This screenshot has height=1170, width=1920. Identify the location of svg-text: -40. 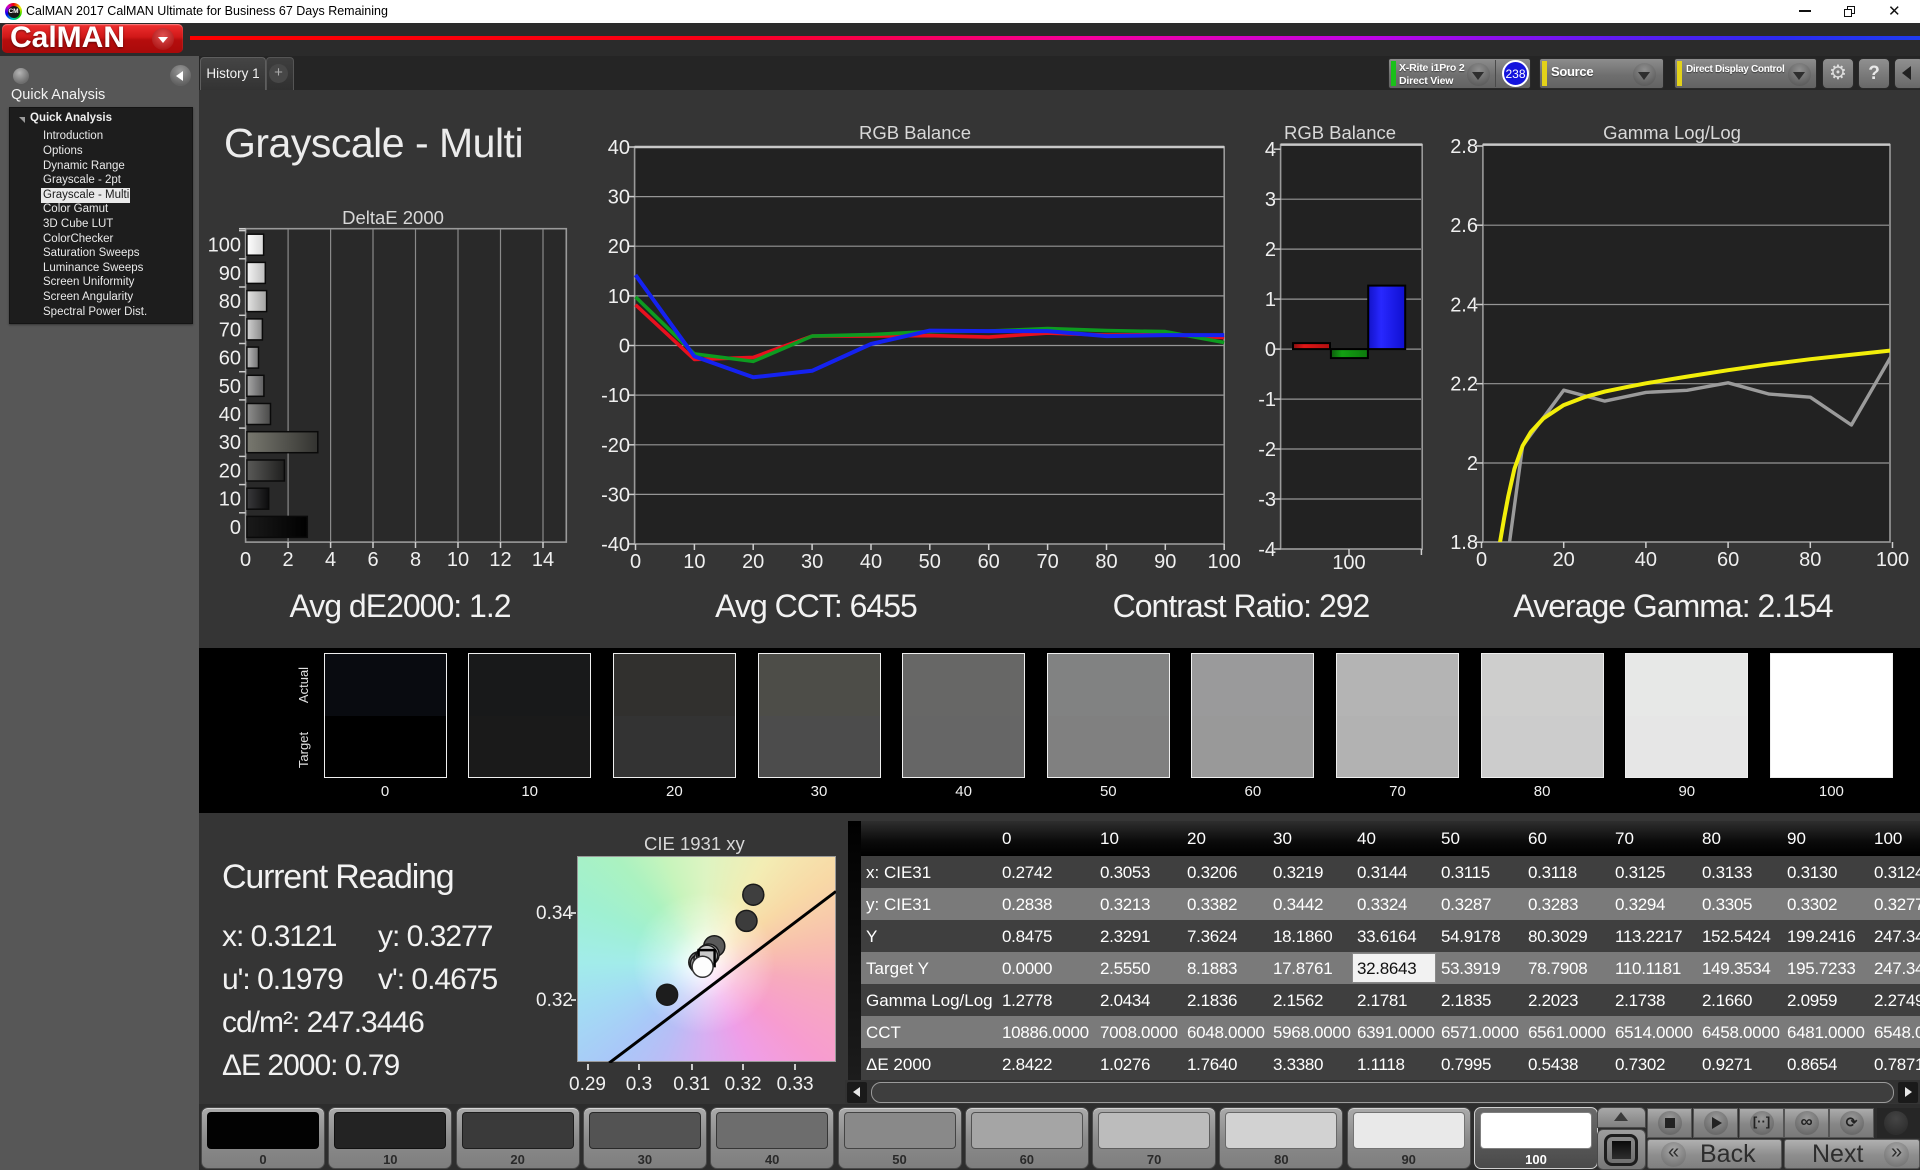
(615, 545).